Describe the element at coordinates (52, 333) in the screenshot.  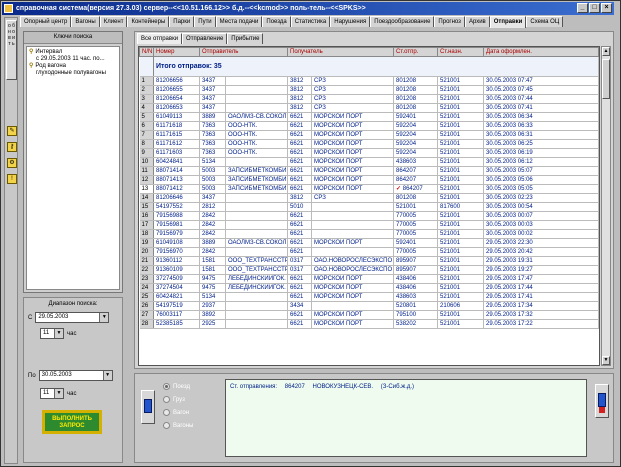
I see `from-hour-field: 11 ▼` at that location.